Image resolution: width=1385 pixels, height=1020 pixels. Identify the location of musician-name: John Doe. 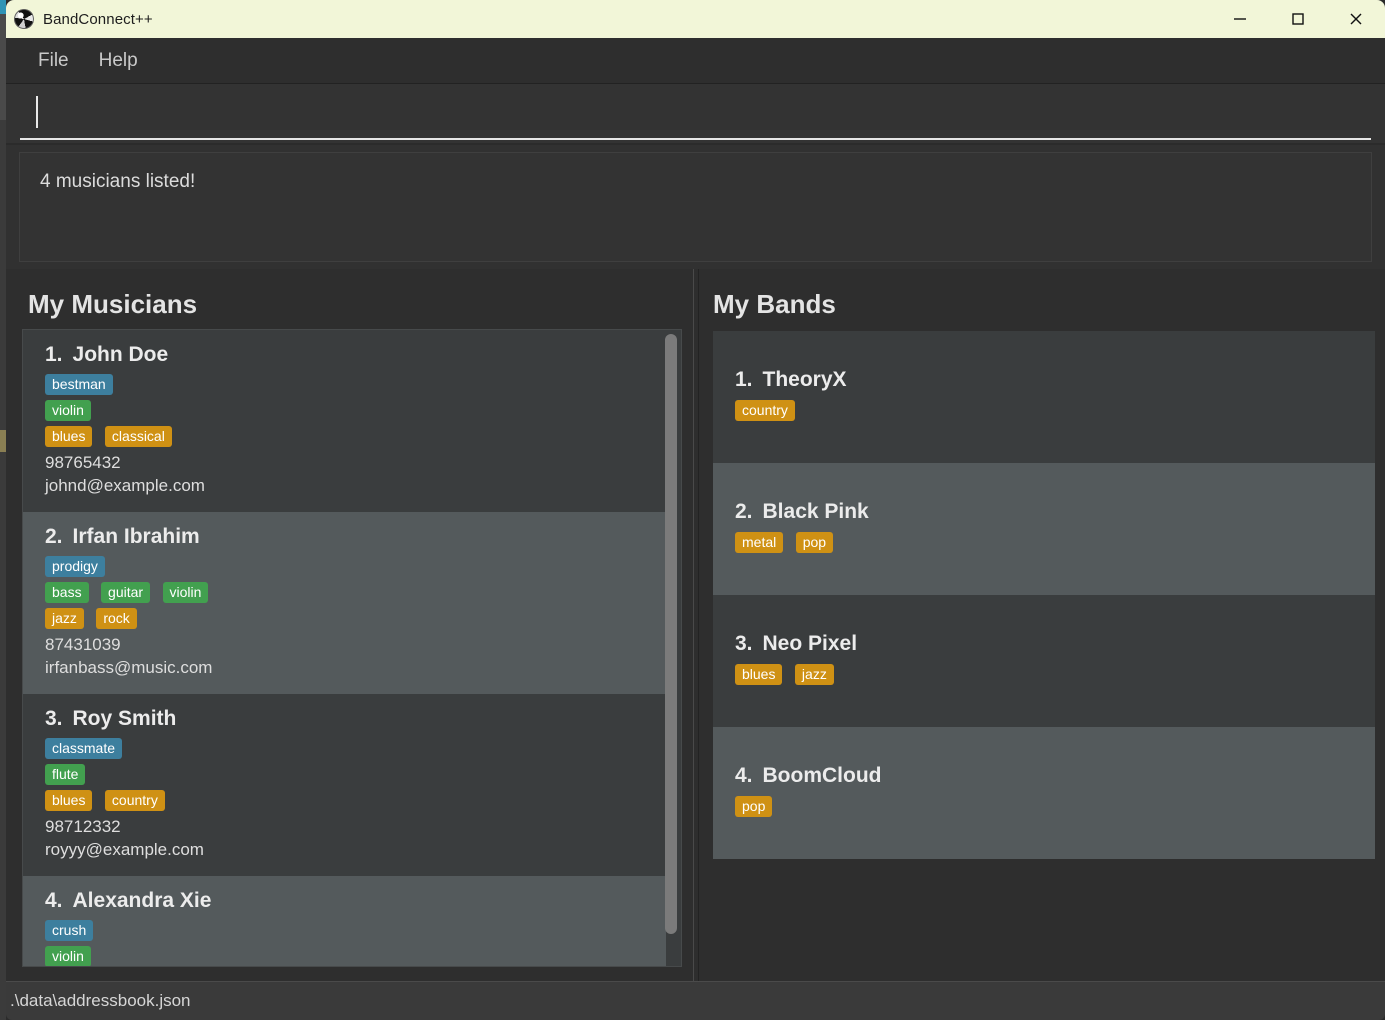
(120, 354).